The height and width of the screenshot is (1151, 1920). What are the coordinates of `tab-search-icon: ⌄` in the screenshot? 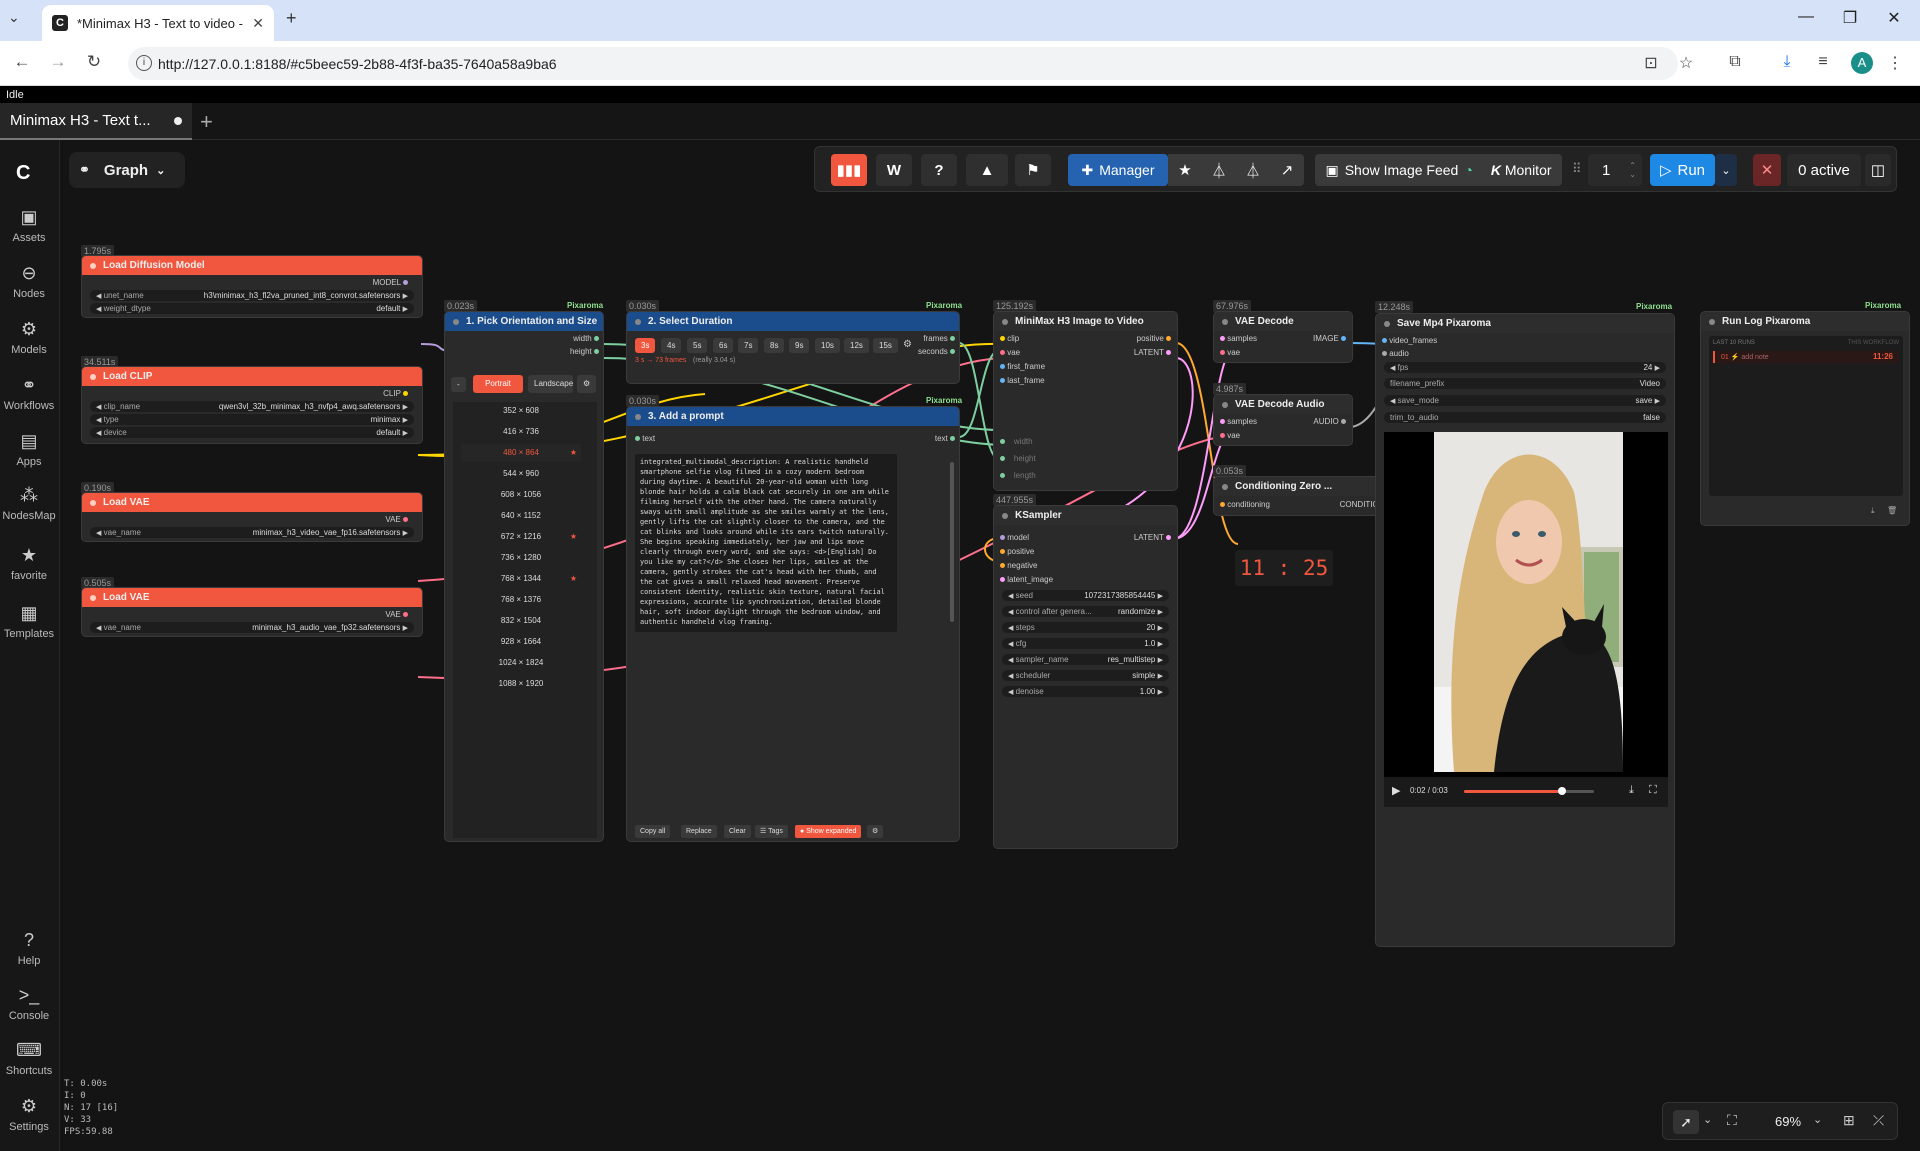 It's located at (14, 17).